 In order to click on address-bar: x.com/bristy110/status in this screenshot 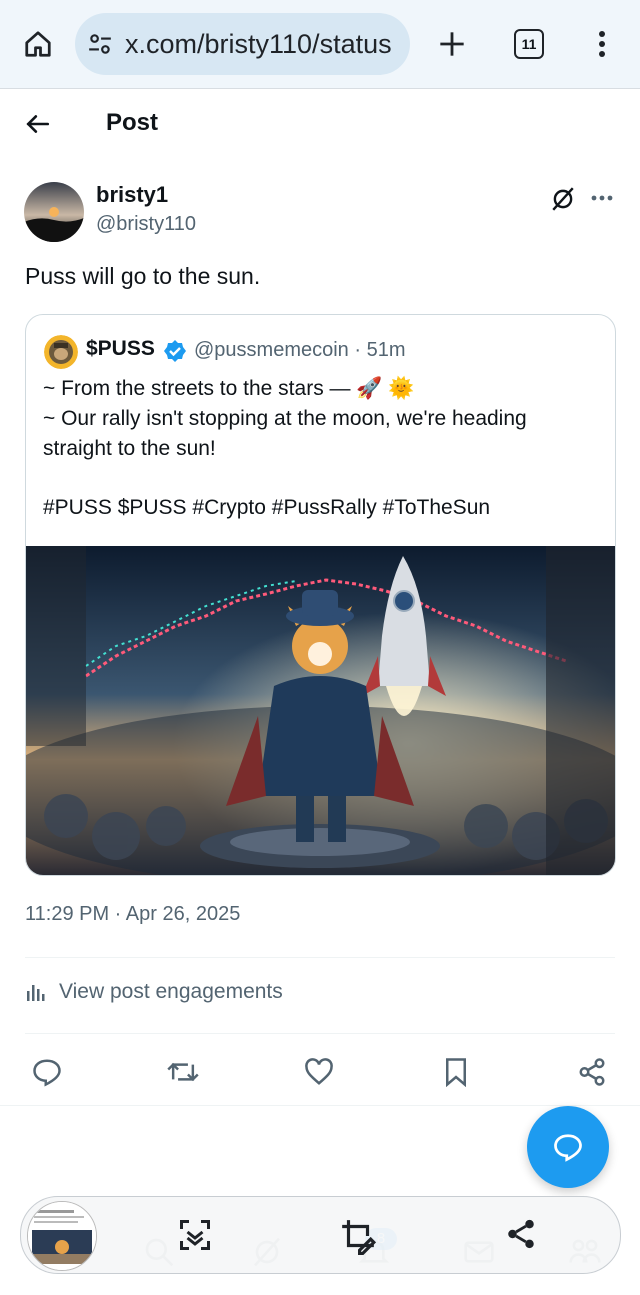, I will do `click(242, 44)`.